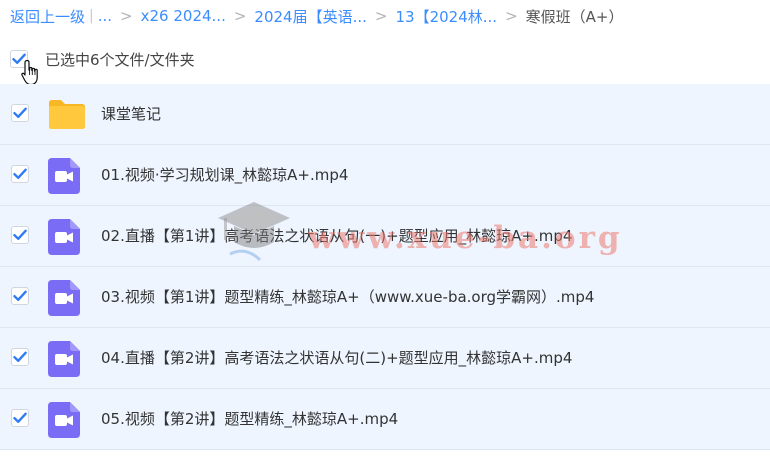 The image size is (770, 470). What do you see at coordinates (336, 357) in the screenshot?
I see `file-name: 04.直播【第2讲】高考语法之状语从句(二)+题型应用_林懿琼A+.mp4` at bounding box center [336, 357].